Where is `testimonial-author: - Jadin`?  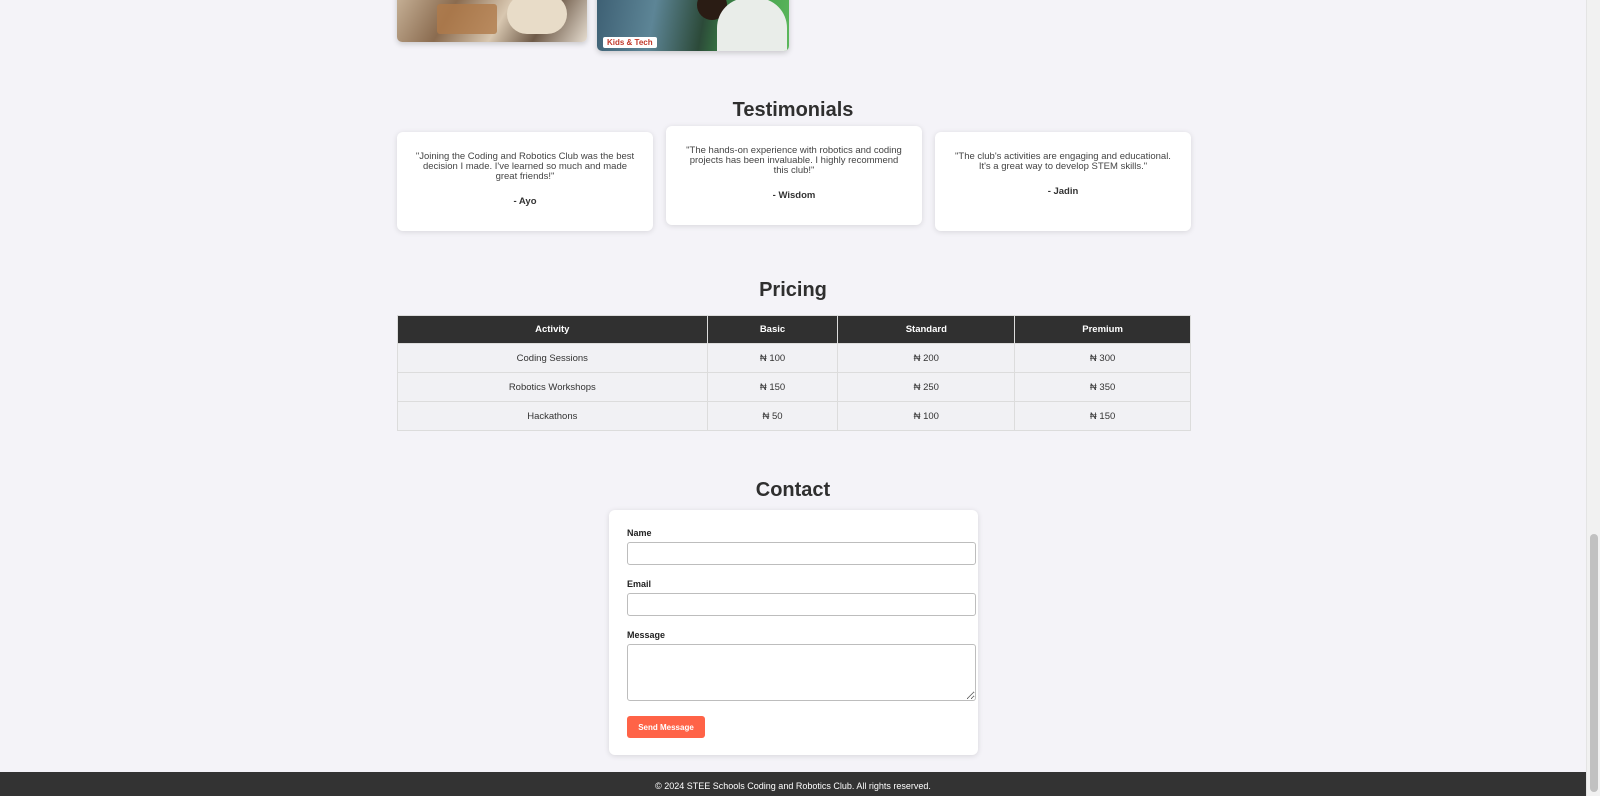
testimonial-author: - Jadin is located at coordinates (1063, 191).